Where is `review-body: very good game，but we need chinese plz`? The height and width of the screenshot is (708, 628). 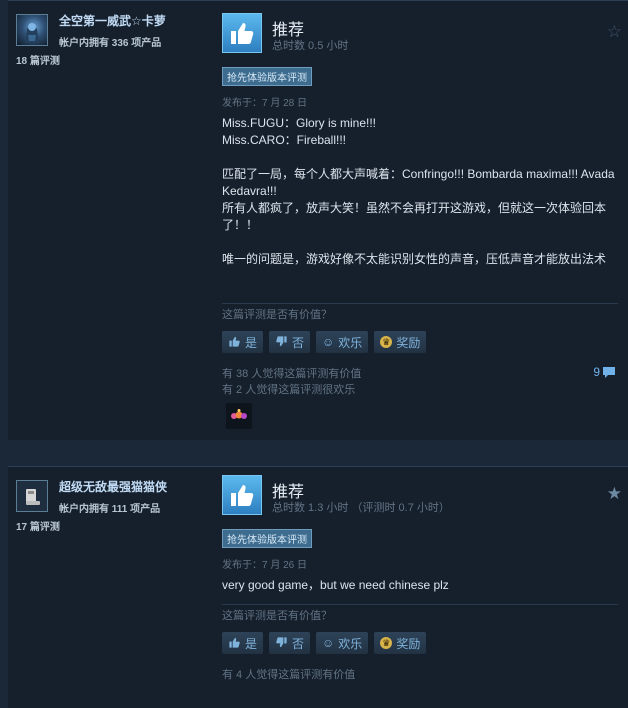 review-body: very good game，but we need chinese plz is located at coordinates (420, 585).